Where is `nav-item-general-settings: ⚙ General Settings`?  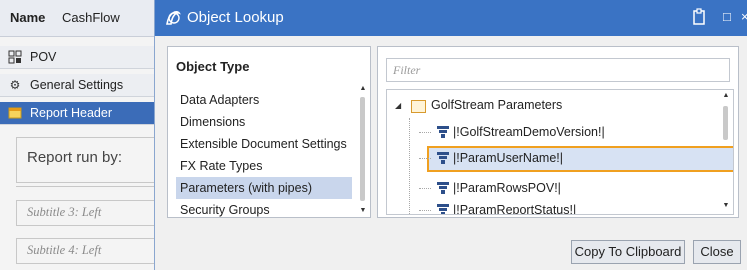 nav-item-general-settings: ⚙ General Settings is located at coordinates (77, 85).